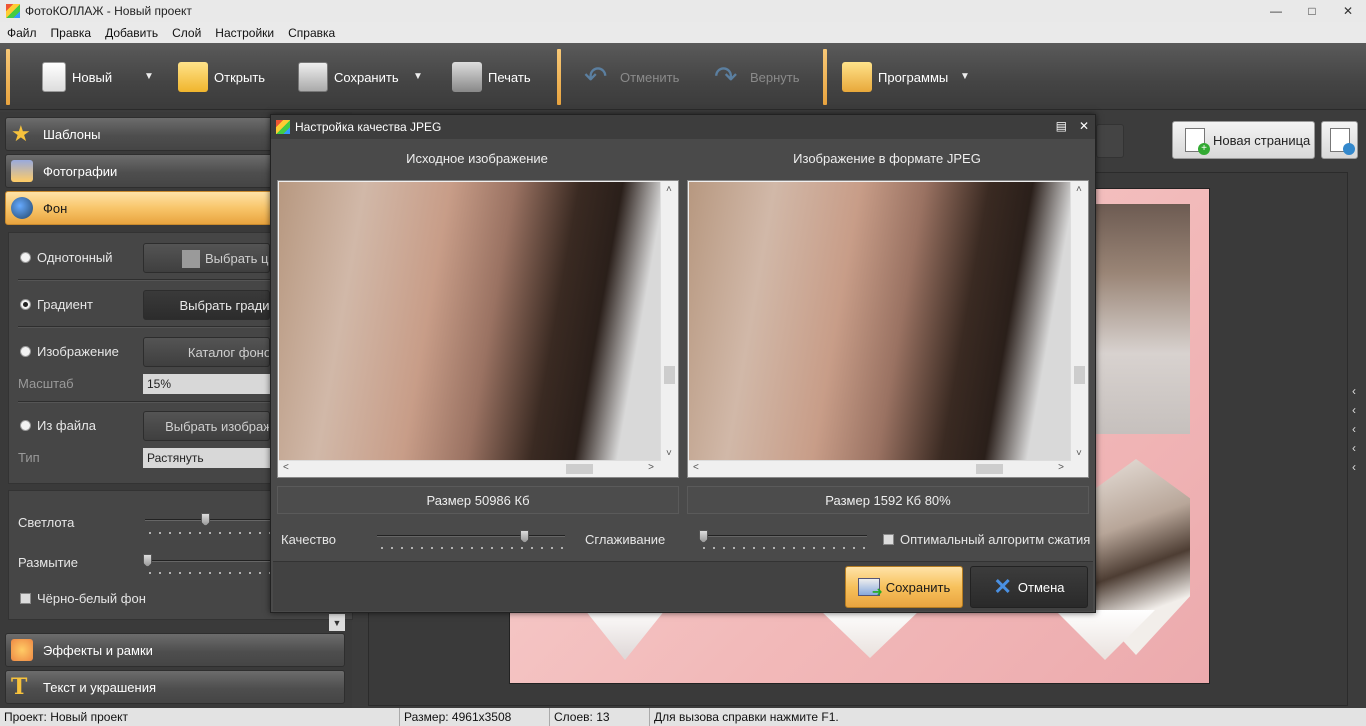 The image size is (1366, 726). Describe the element at coordinates (986, 539) in the screenshot. I see `optimal-option: Оптимальный алгоритм сжатия` at that location.